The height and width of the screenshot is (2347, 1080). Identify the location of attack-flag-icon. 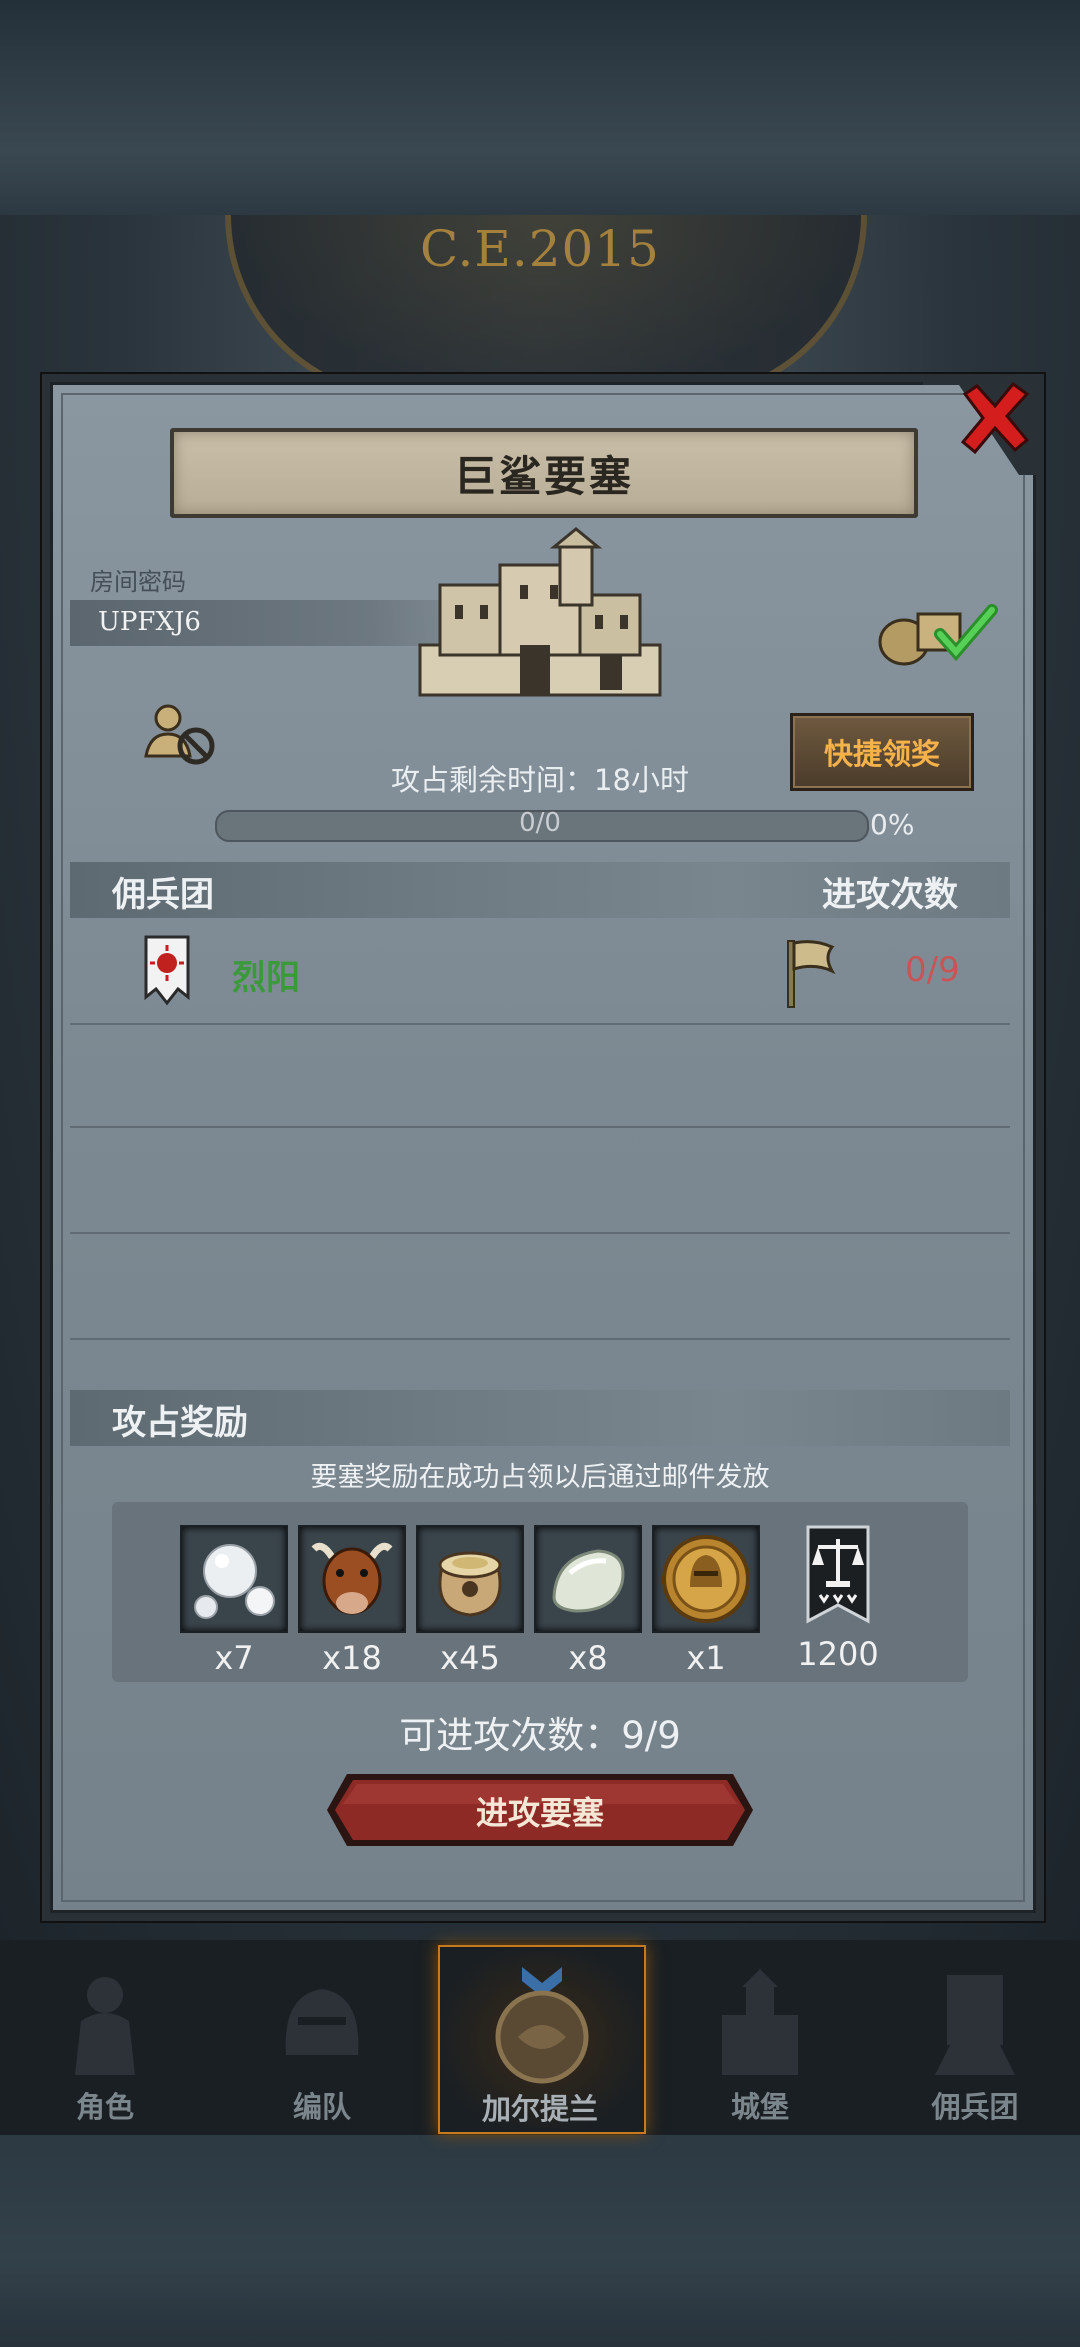
(811, 974).